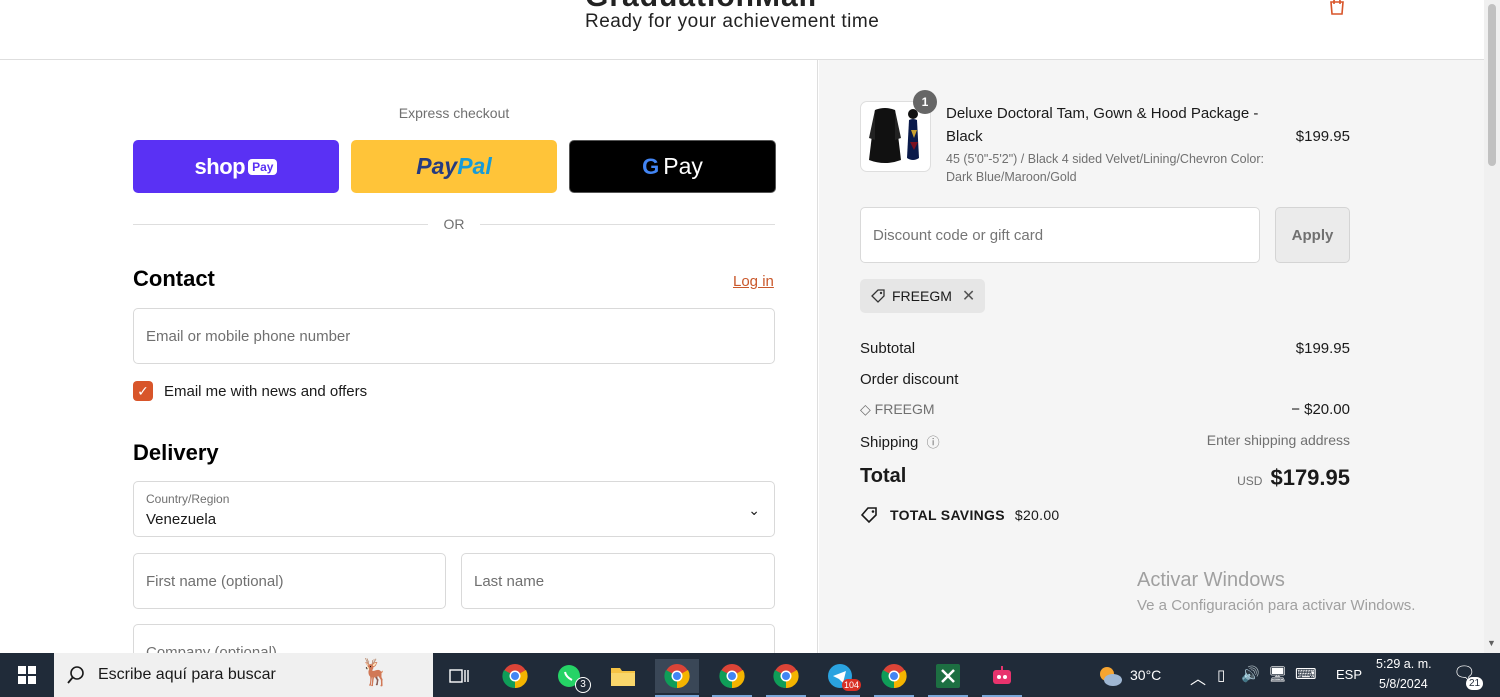 Image resolution: width=1500 pixels, height=697 pixels. I want to click on shipping-label: Shipping, so click(889, 442).